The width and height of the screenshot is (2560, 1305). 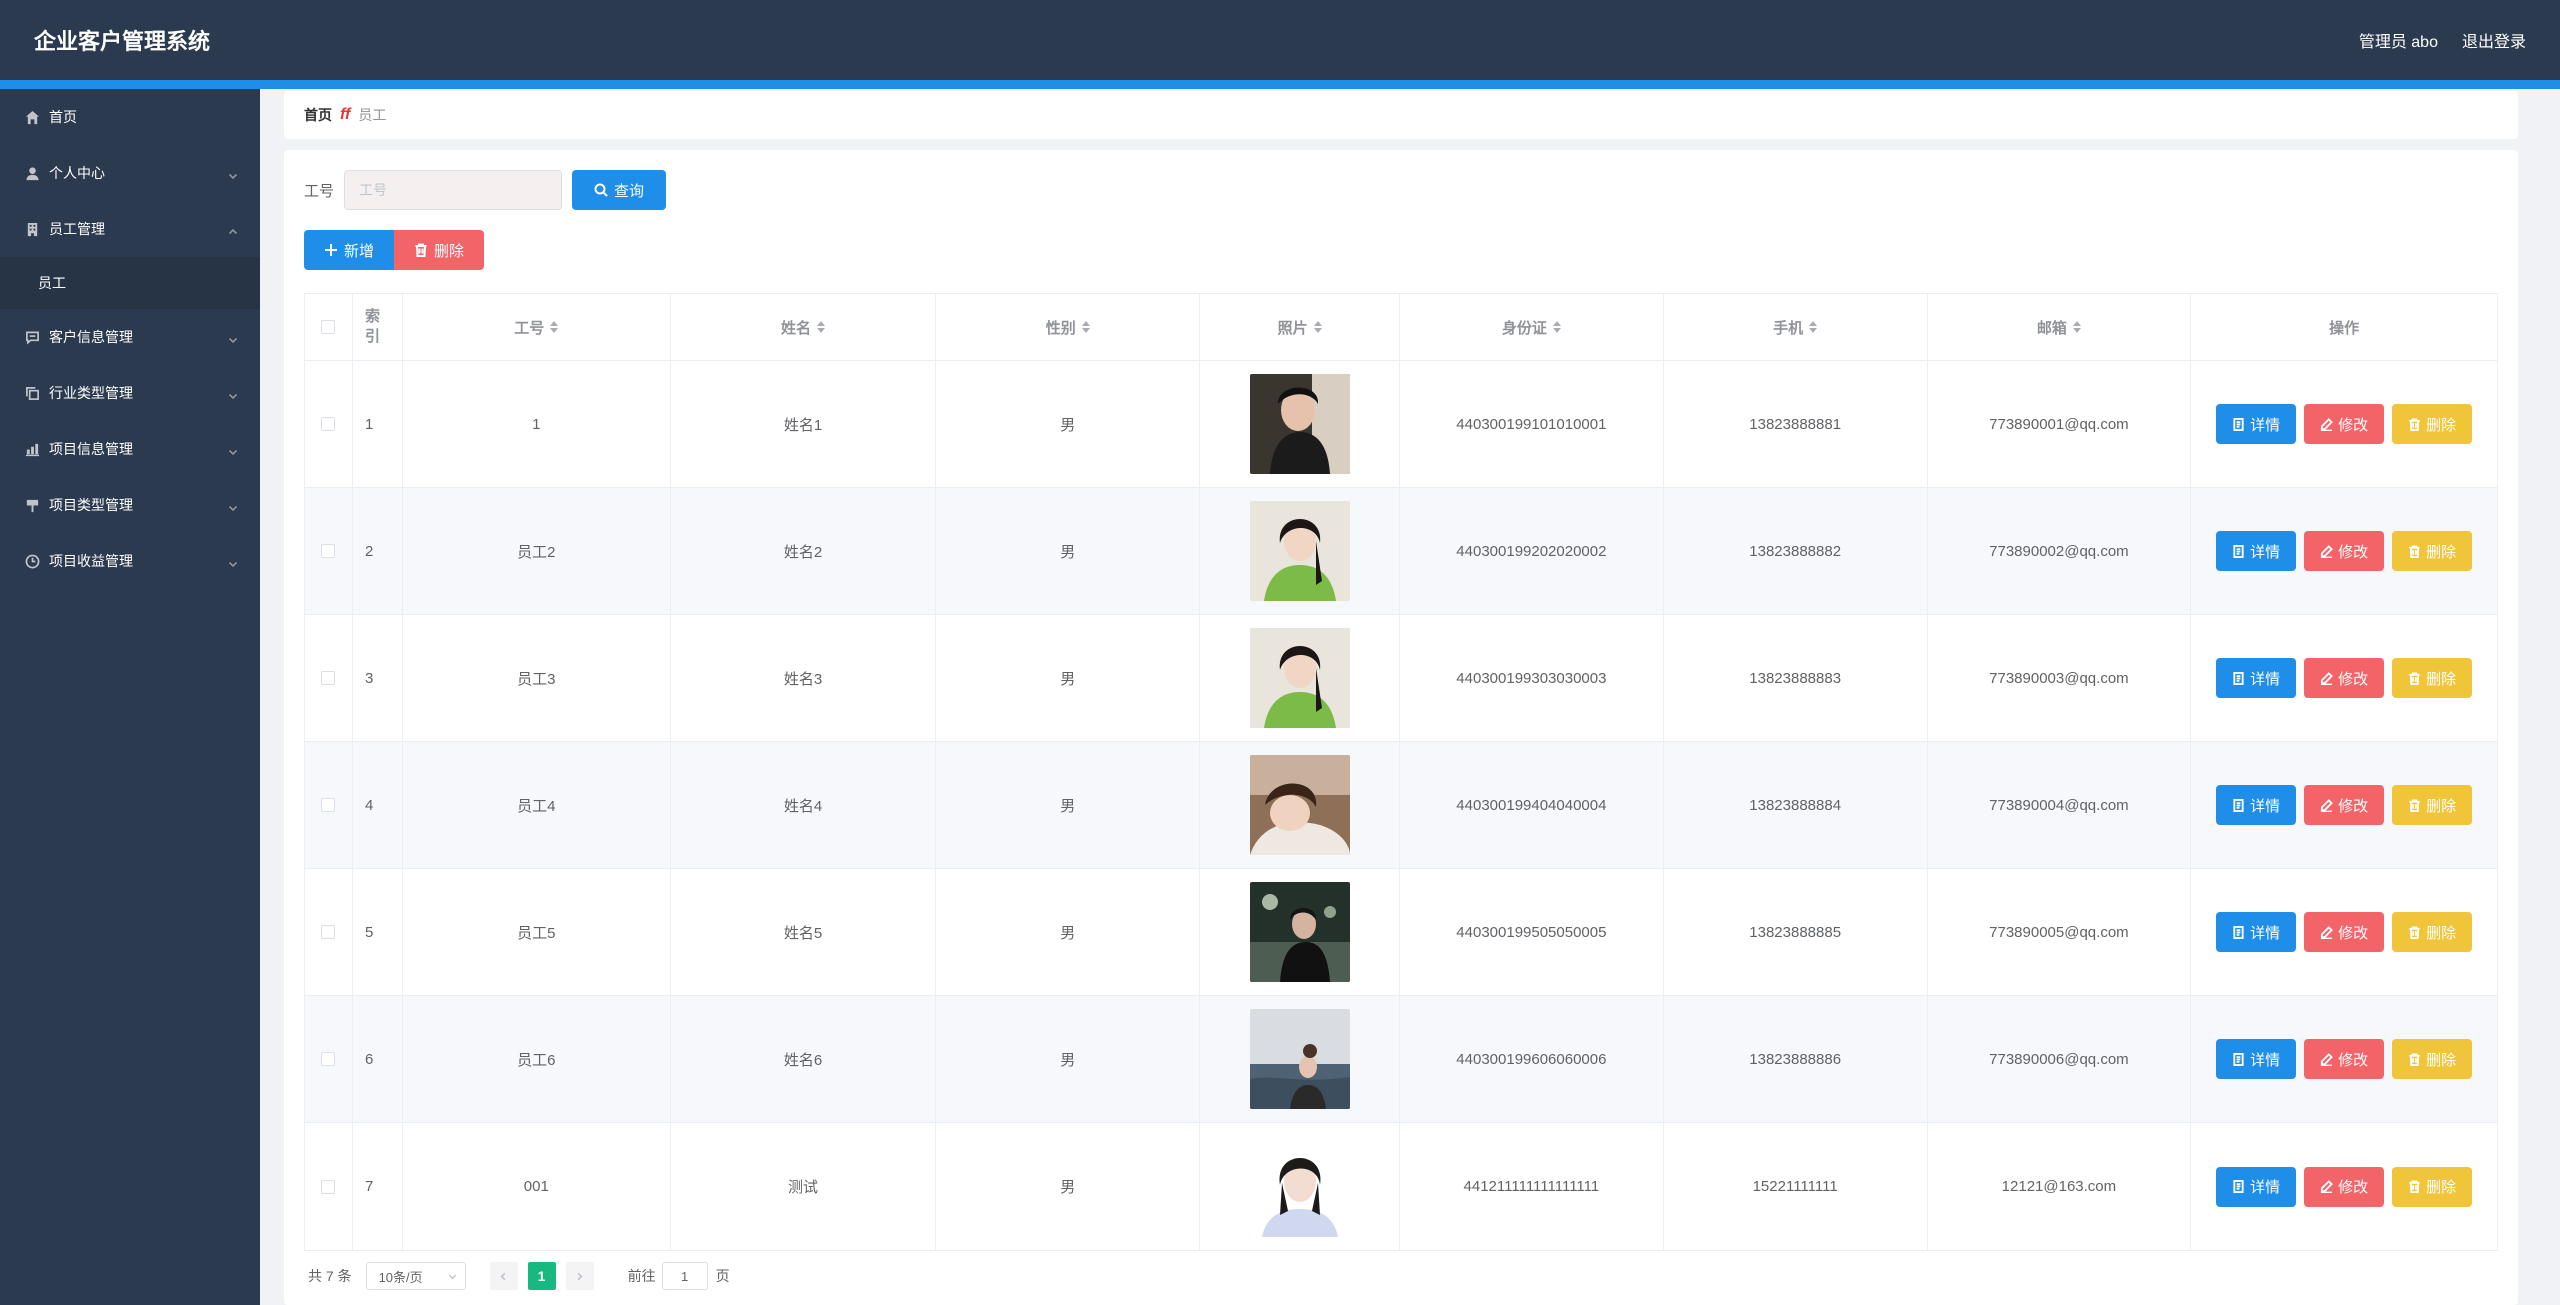 I want to click on header-name: 姓名, so click(x=804, y=327).